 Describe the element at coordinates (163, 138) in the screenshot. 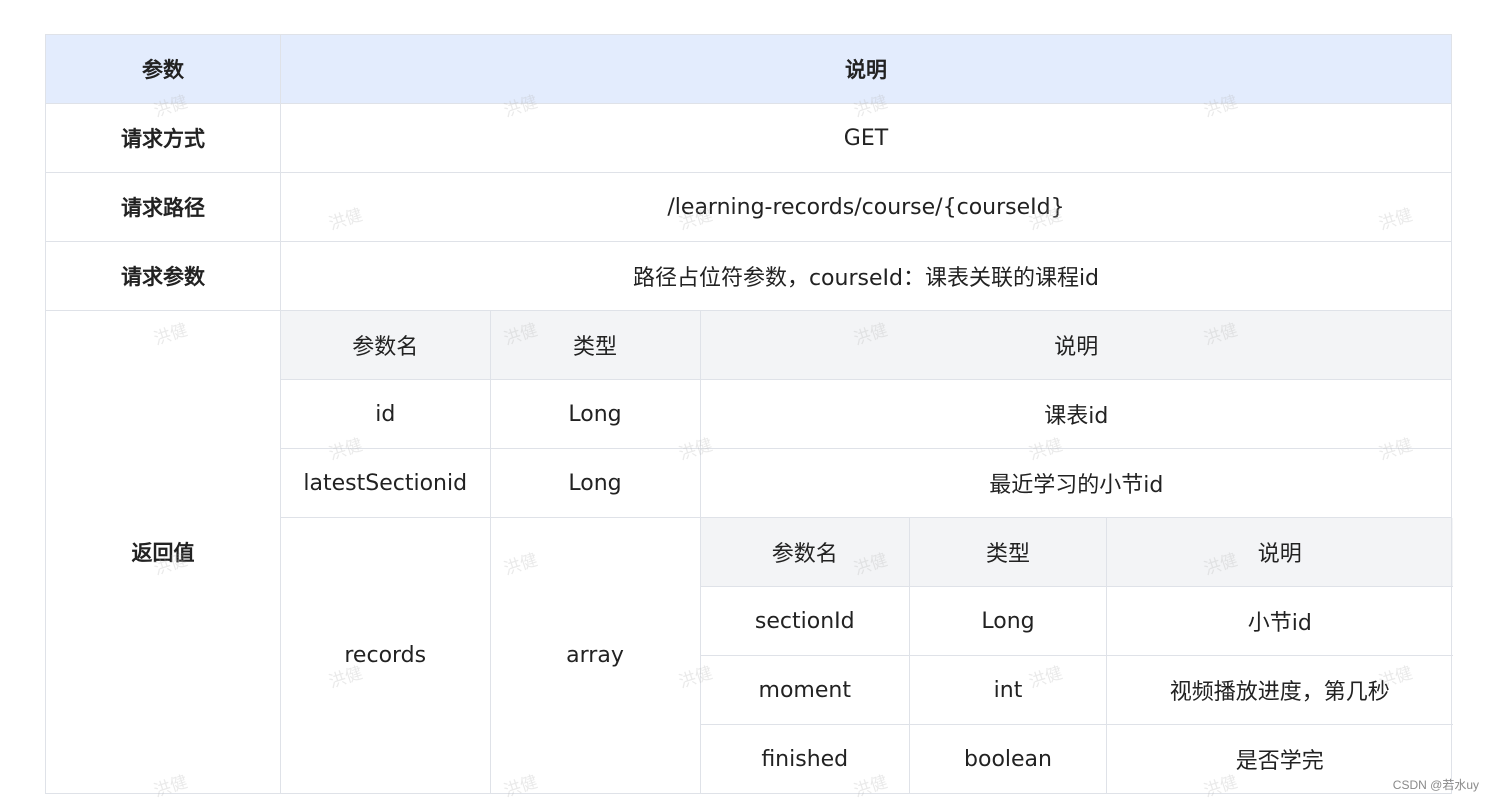

I see `row-label-method: 请求方式` at that location.